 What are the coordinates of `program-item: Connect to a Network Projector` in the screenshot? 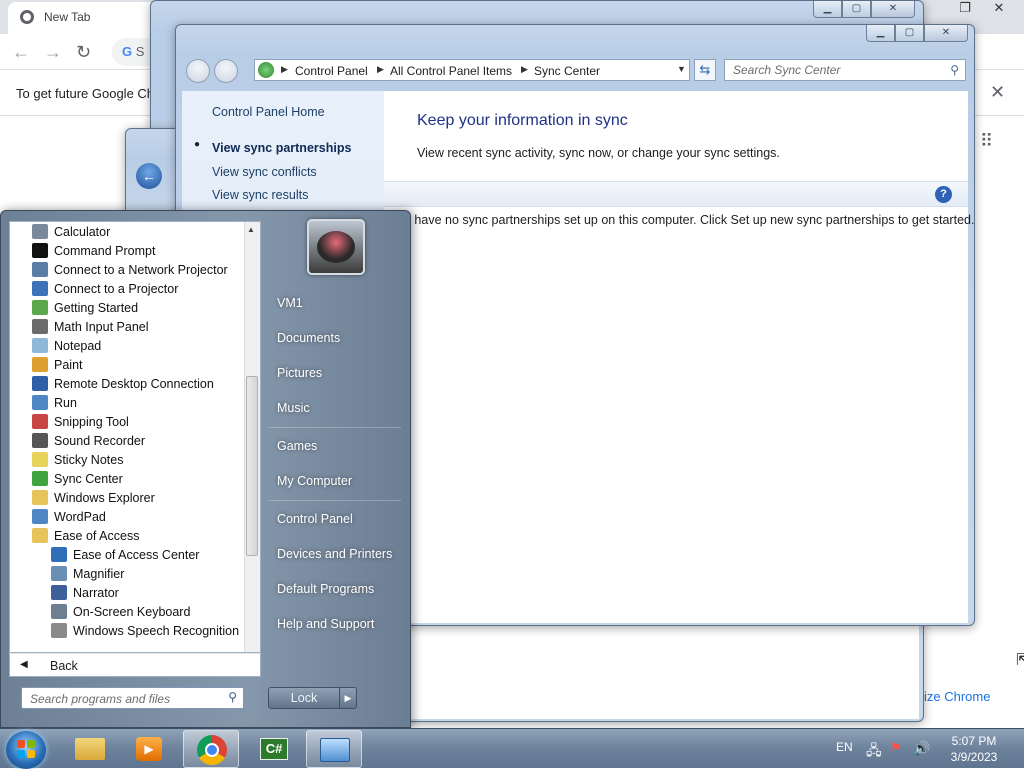 It's located at (130, 271).